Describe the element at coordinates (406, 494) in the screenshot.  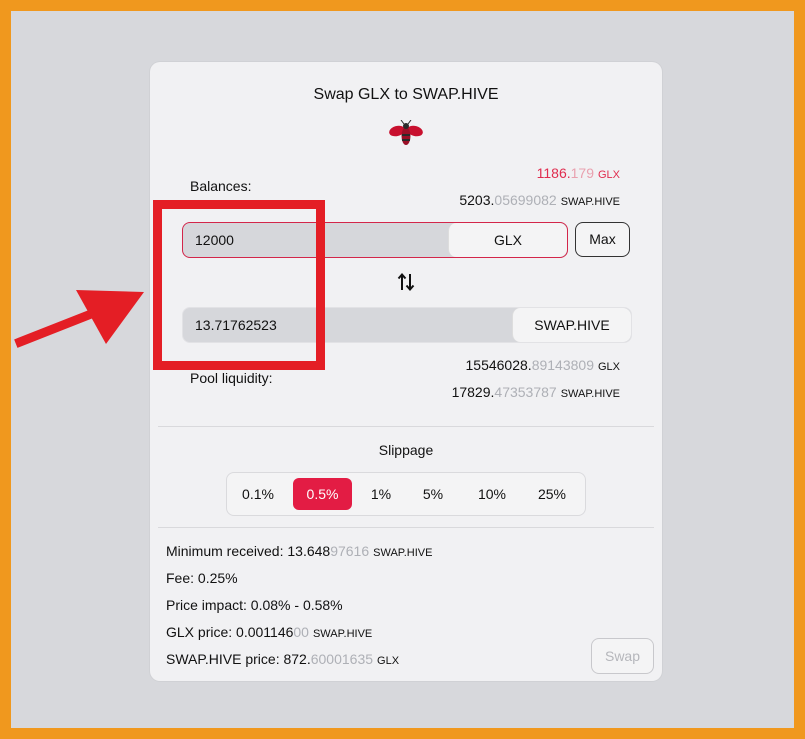
I see `slippage-selector: 0.1% 0.5% 1% 5% 10% 25%` at that location.